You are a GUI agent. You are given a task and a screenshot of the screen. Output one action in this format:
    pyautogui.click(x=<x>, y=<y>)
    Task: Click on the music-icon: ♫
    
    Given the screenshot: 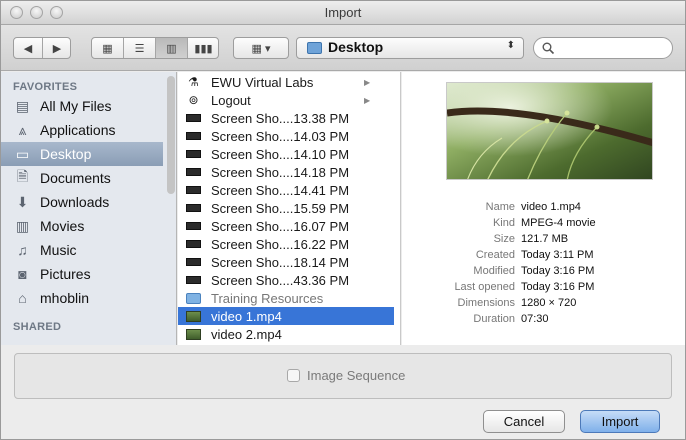 What is the action you would take?
    pyautogui.click(x=22, y=250)
    